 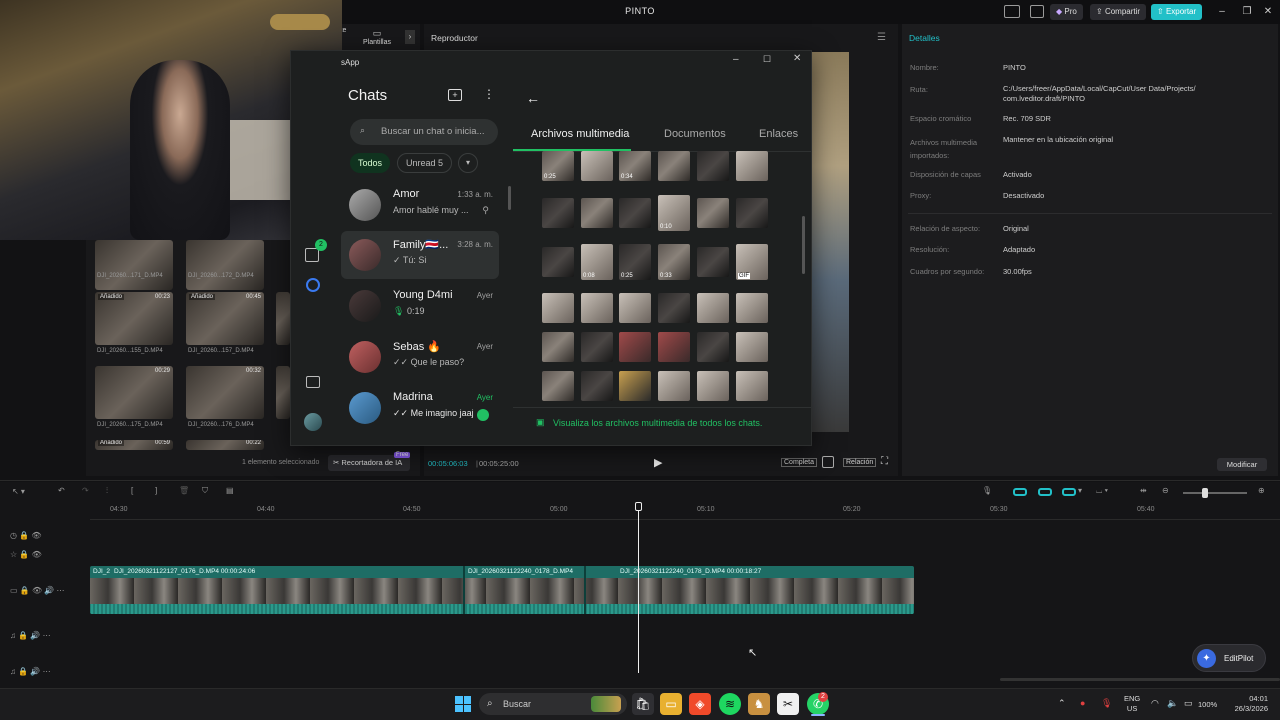 I want to click on ratio-button: Relación, so click(x=860, y=462).